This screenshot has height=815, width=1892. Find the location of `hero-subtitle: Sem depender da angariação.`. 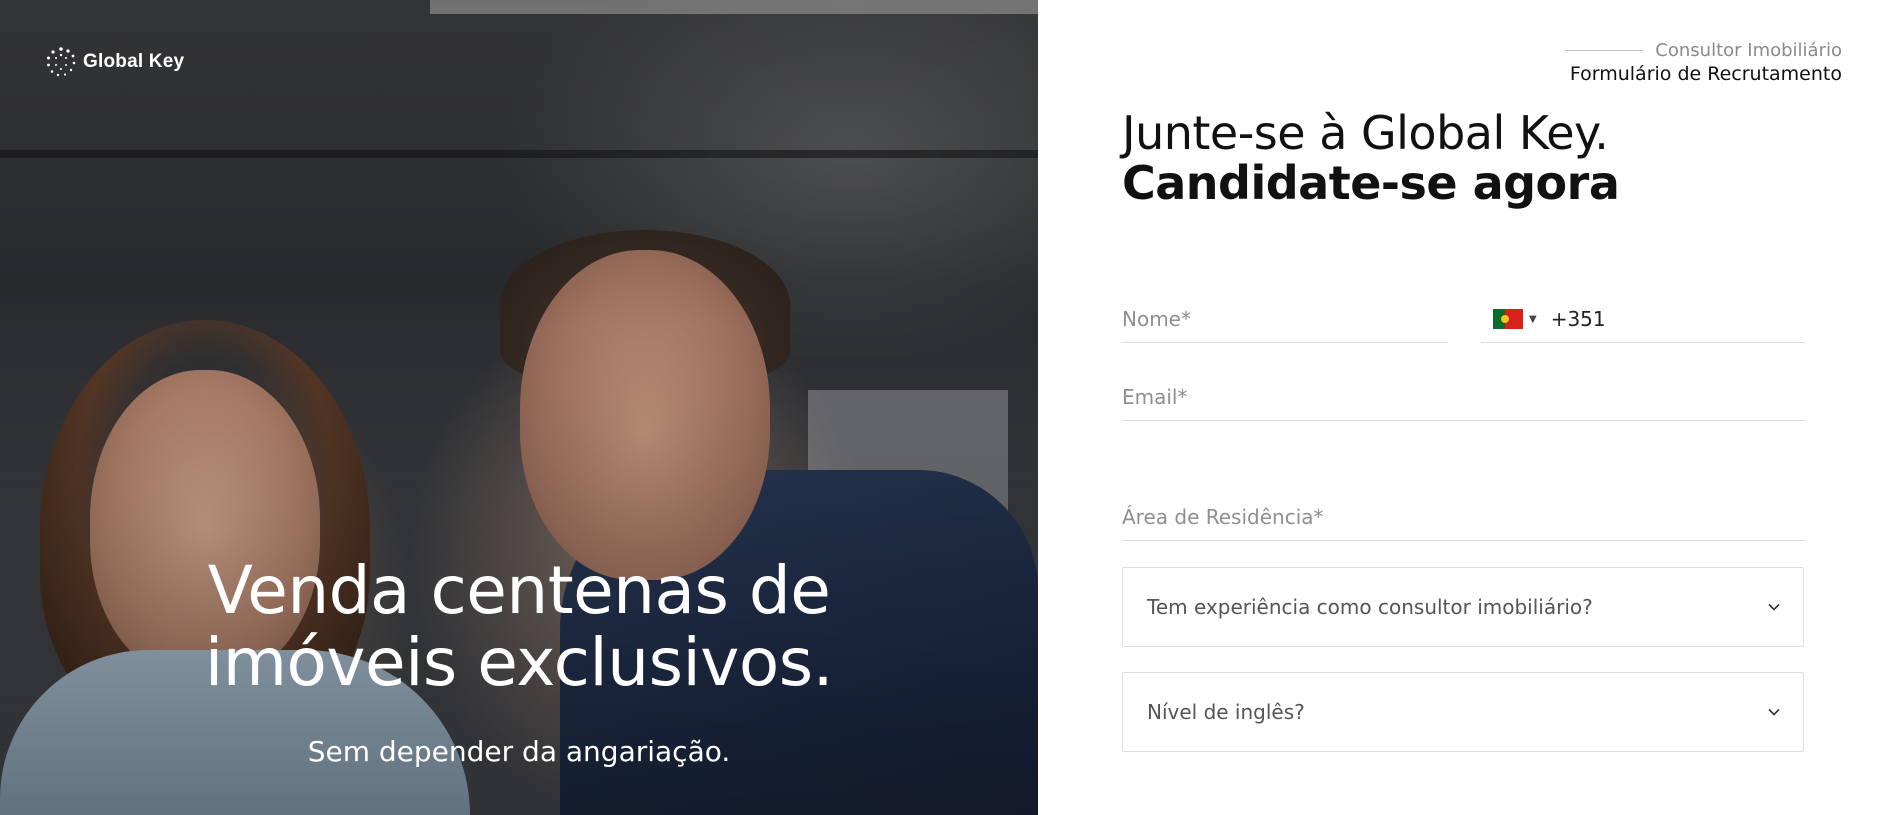

hero-subtitle: Sem depender da angariação. is located at coordinates (519, 751).